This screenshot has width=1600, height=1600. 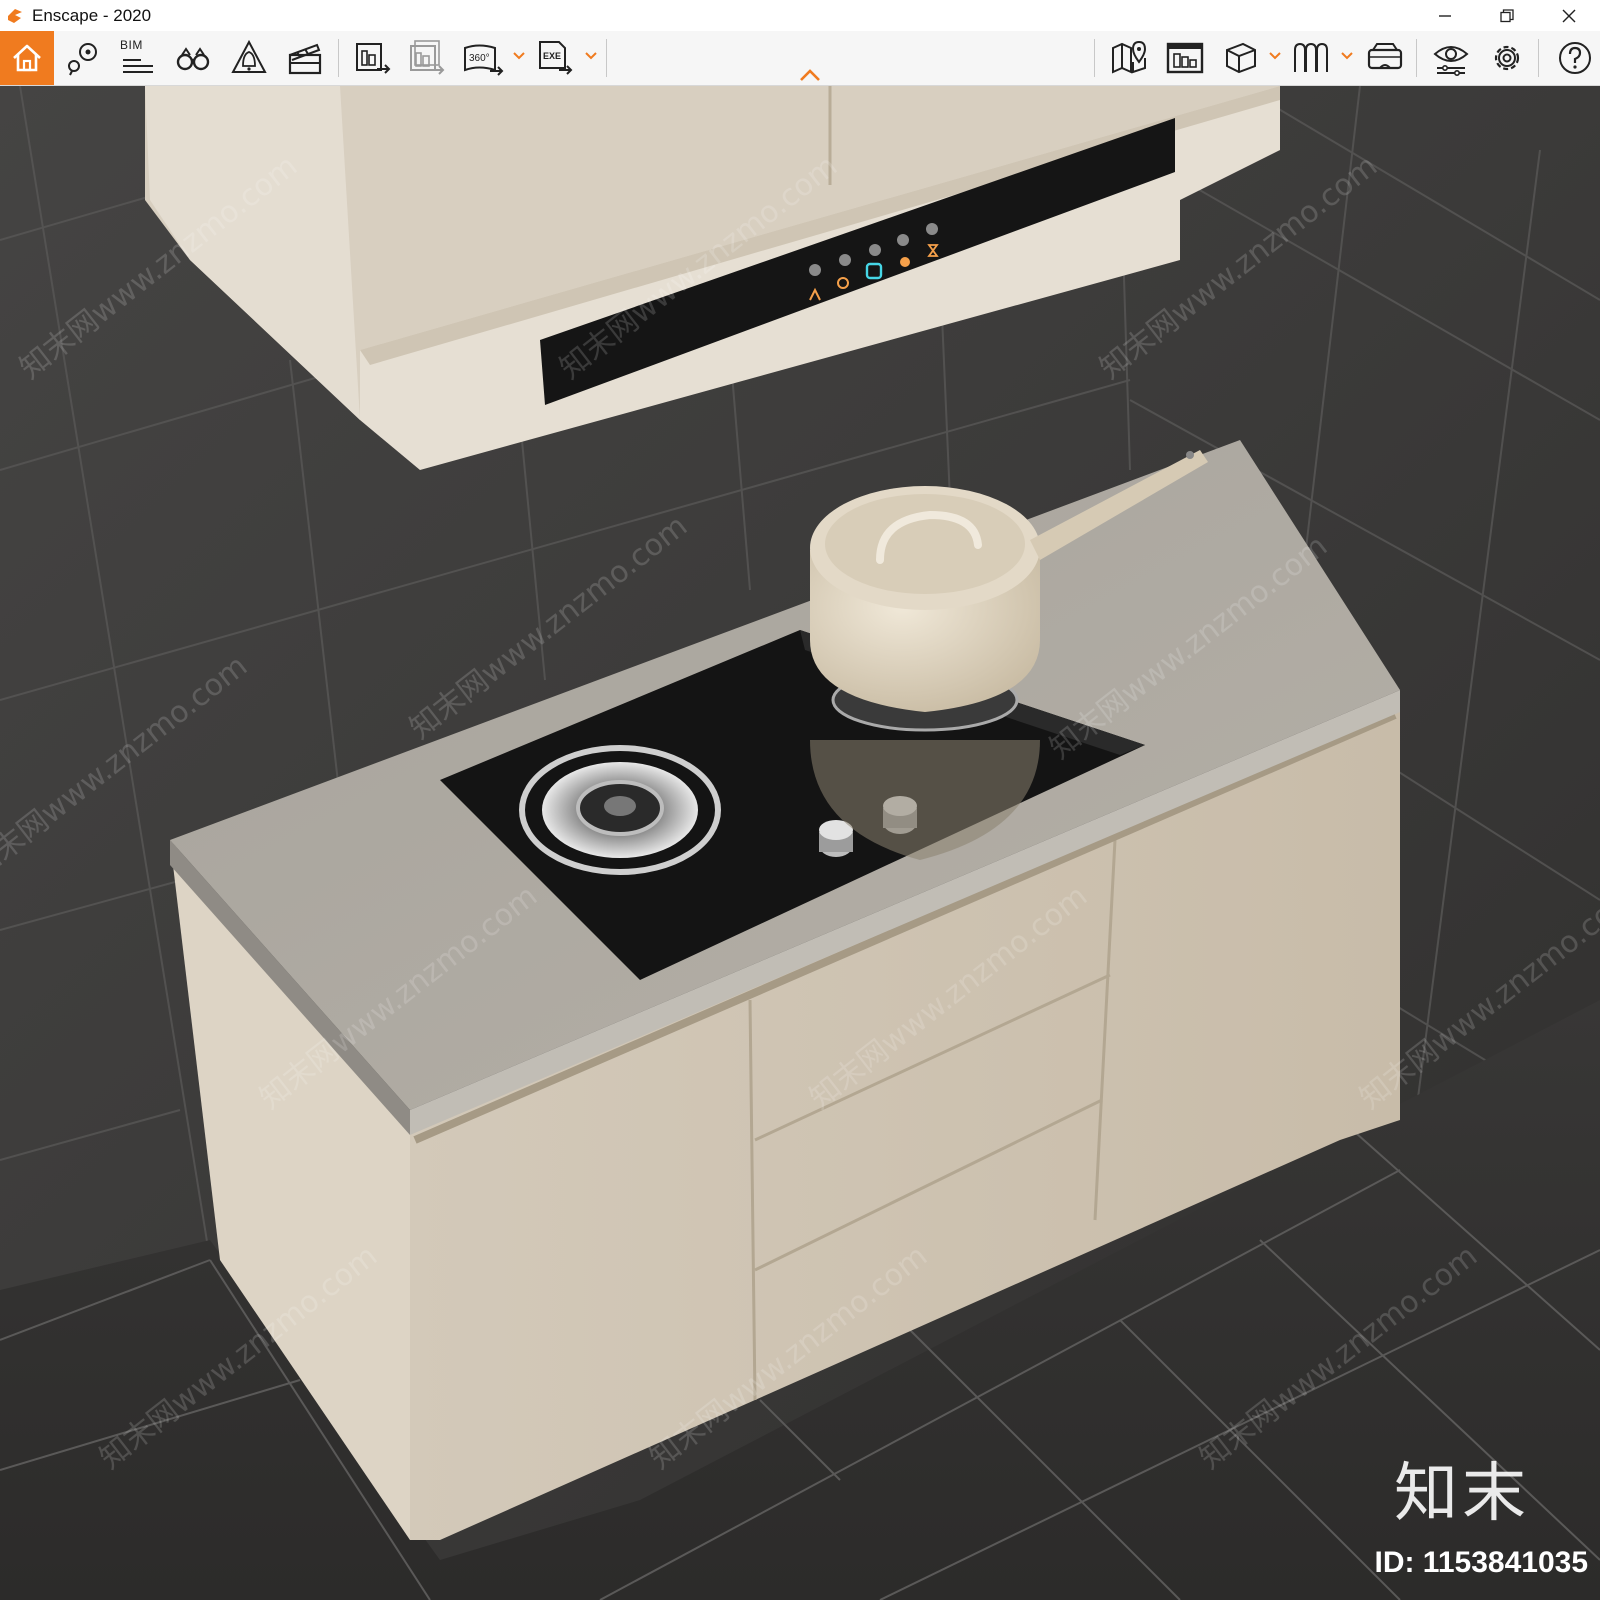 I want to click on material-tiles-icon, so click(x=1311, y=57).